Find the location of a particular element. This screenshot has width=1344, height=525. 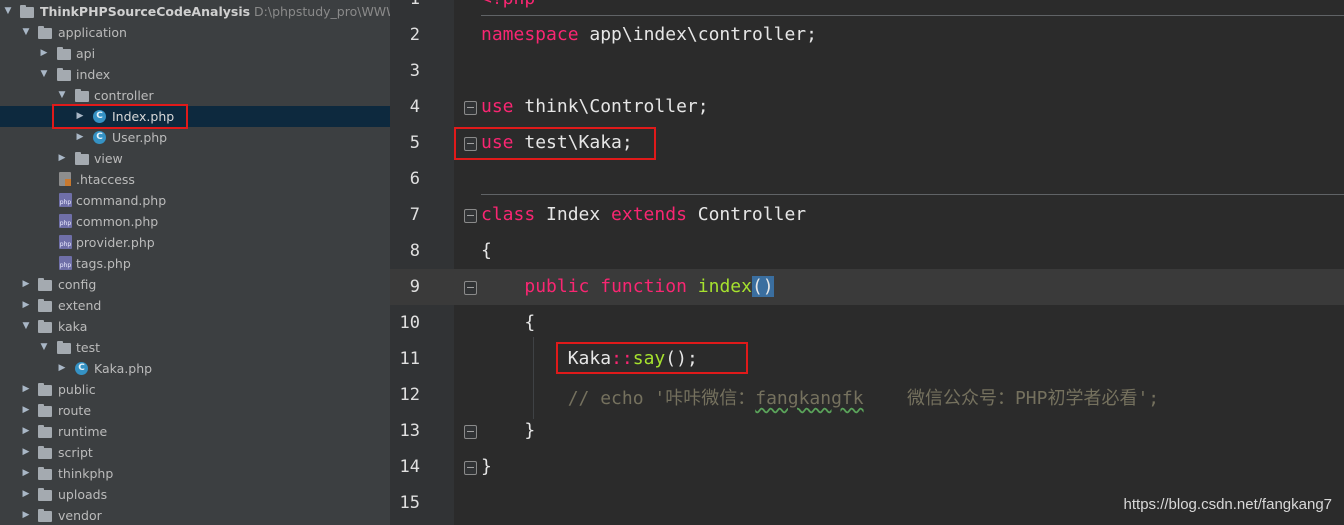

code-line-11: Kaka::say(); is located at coordinates (589, 358).